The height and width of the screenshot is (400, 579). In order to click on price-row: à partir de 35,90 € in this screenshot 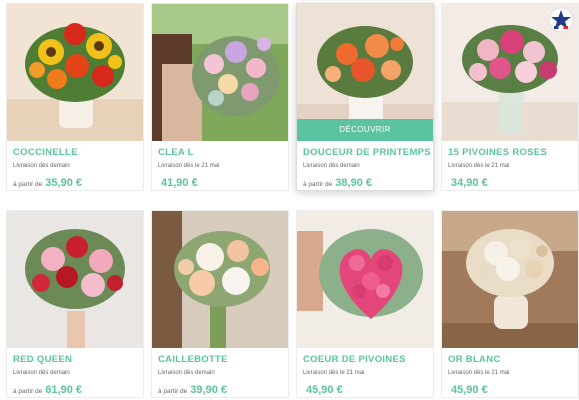, I will do `click(47, 183)`.